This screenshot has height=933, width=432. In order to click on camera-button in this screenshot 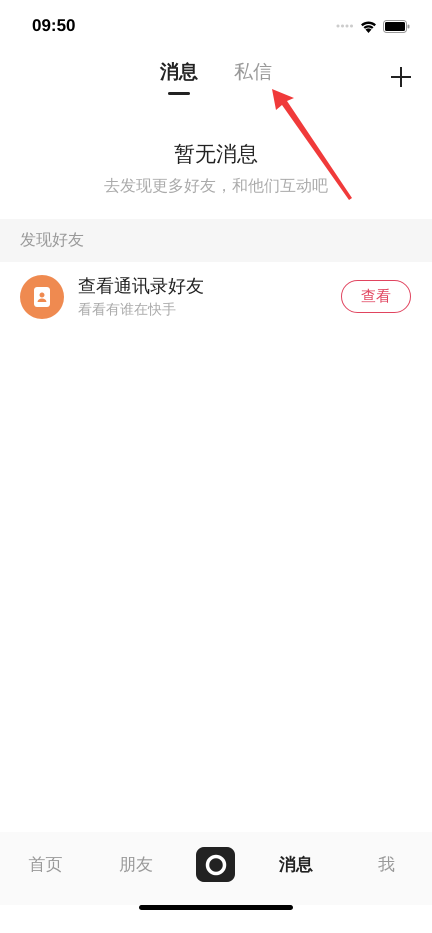, I will do `click(216, 864)`.